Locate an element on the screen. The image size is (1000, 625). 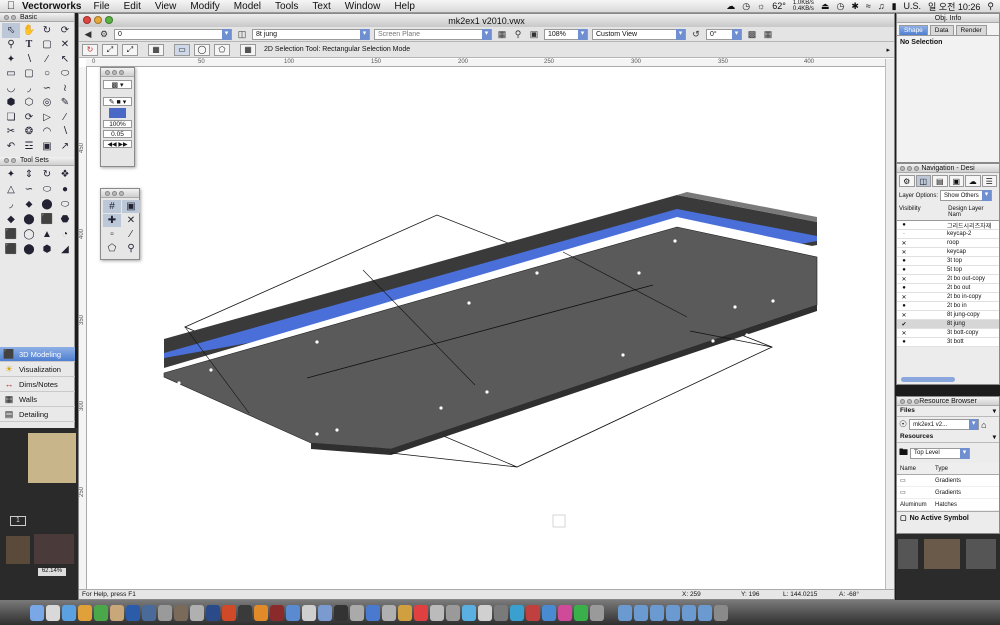
basic-palette-title: Basic is located at coordinates (37, 17).